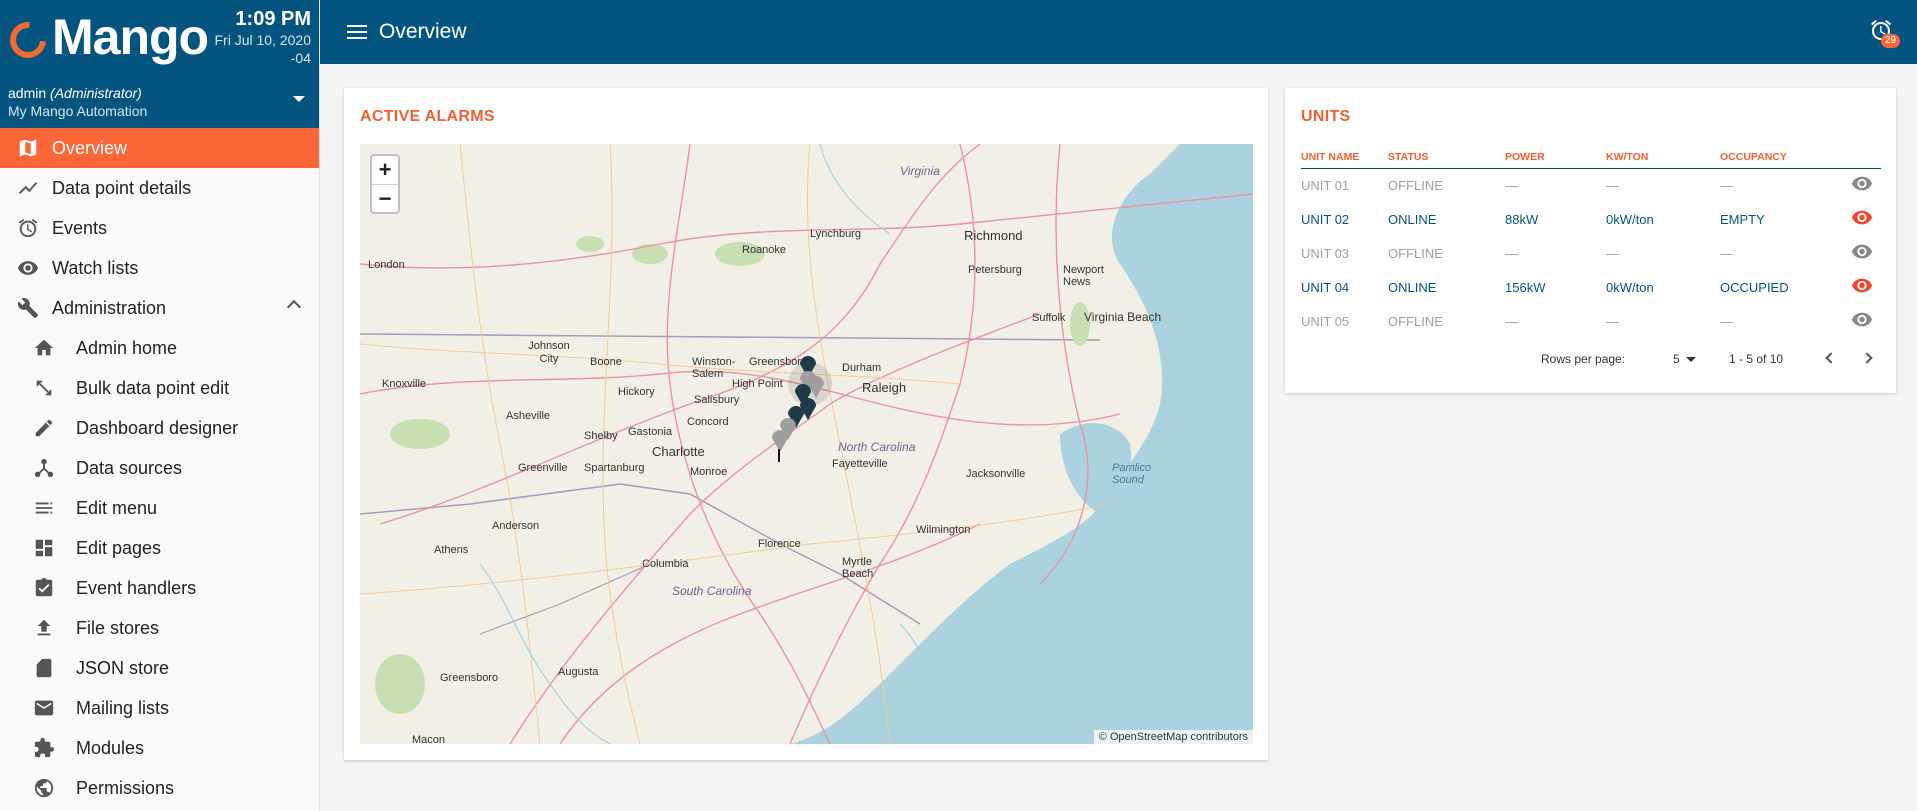  What do you see at coordinates (159, 308) in the screenshot?
I see `menu-item-administration: Administration` at bounding box center [159, 308].